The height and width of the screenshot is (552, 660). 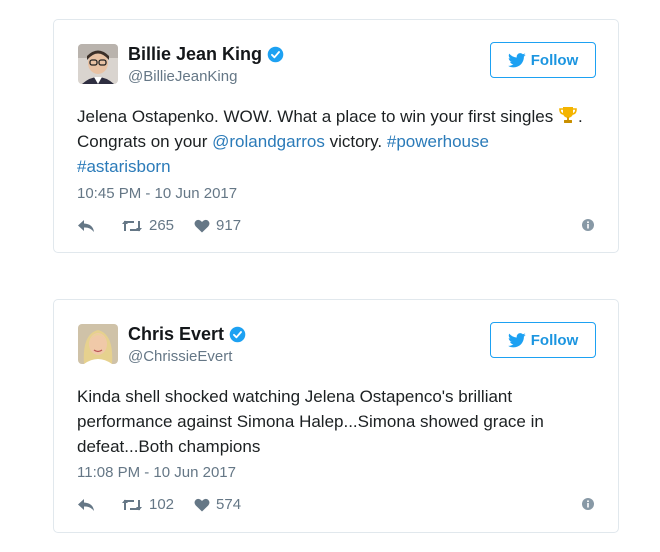 What do you see at coordinates (162, 504) in the screenshot?
I see `retweet-count: 102` at bounding box center [162, 504].